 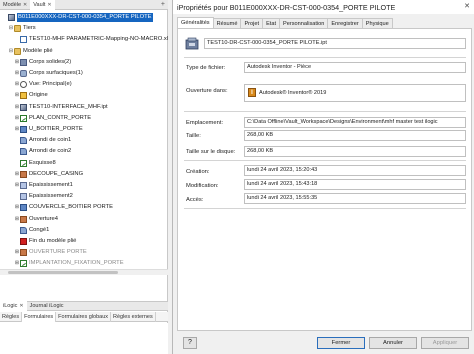 I want to click on help-icon: ?, so click(x=190, y=343).